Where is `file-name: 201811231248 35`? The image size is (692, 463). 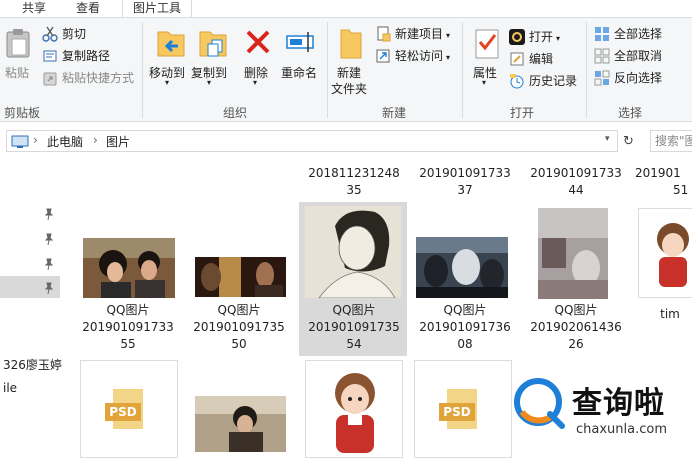
file-name: 201811231248 35 is located at coordinates (354, 181).